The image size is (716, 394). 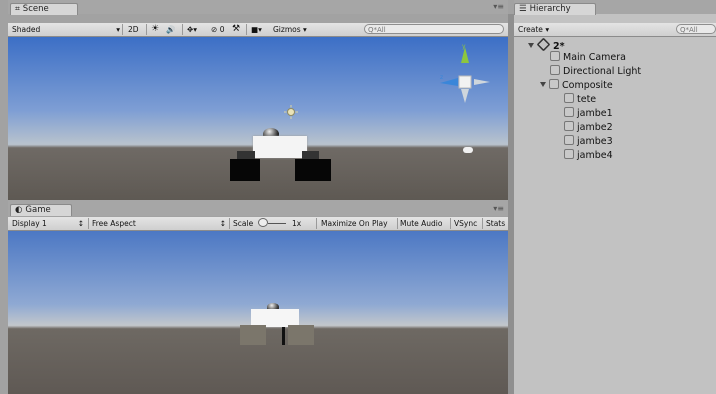 What do you see at coordinates (258, 208) in the screenshot?
I see `game-tabstrip: ◐ Game ▾≡` at bounding box center [258, 208].